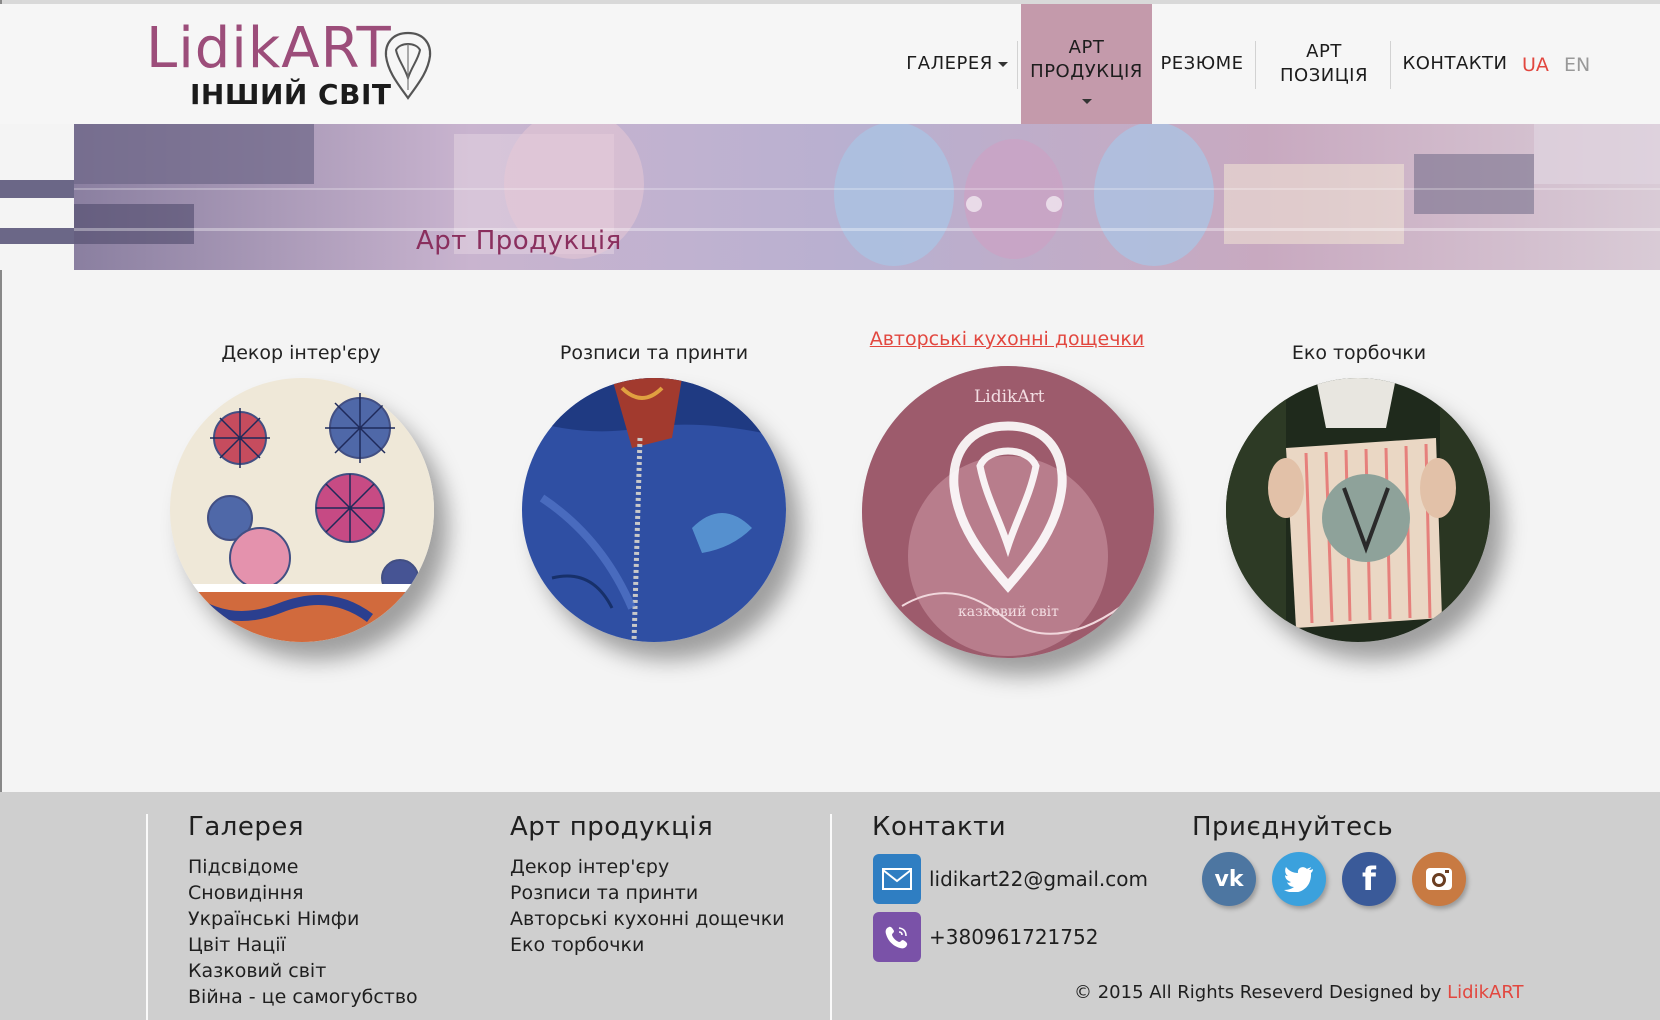 The image size is (1660, 1020). Describe the element at coordinates (867, 197) in the screenshot. I see `banner-artwork` at that location.